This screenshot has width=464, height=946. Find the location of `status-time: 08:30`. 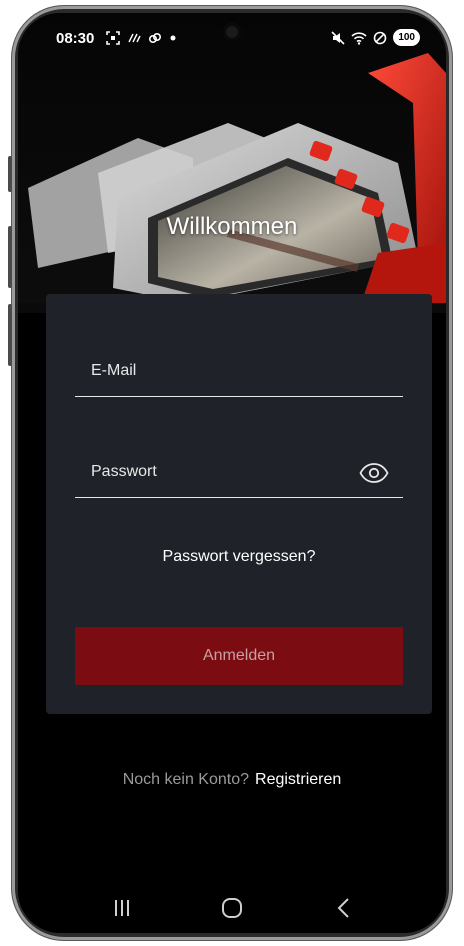

status-time: 08:30 is located at coordinates (75, 38).